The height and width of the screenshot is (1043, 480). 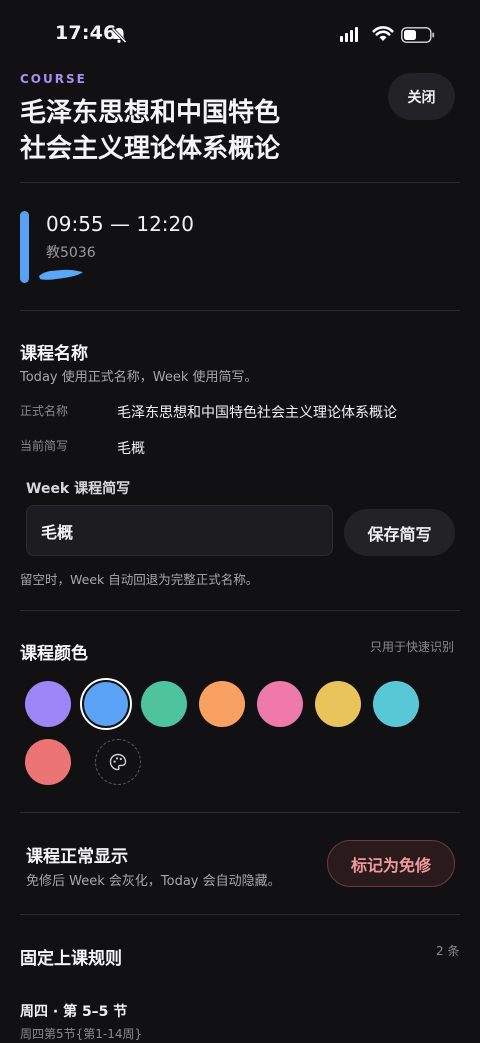 What do you see at coordinates (150, 149) in the screenshot?
I see `title-line-2: 社会主义理论体系概论` at bounding box center [150, 149].